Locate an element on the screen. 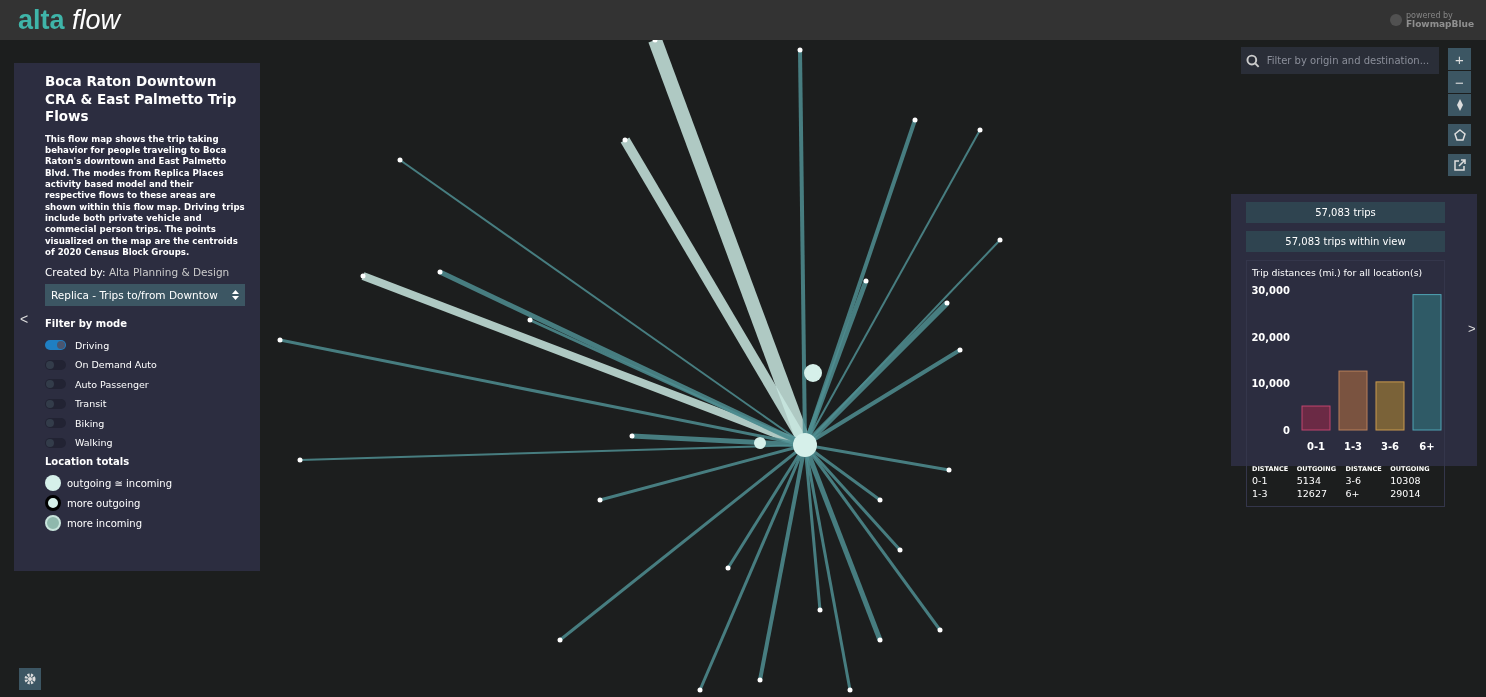 The image size is (1486, 697). mode-label: Biking is located at coordinates (90, 423).